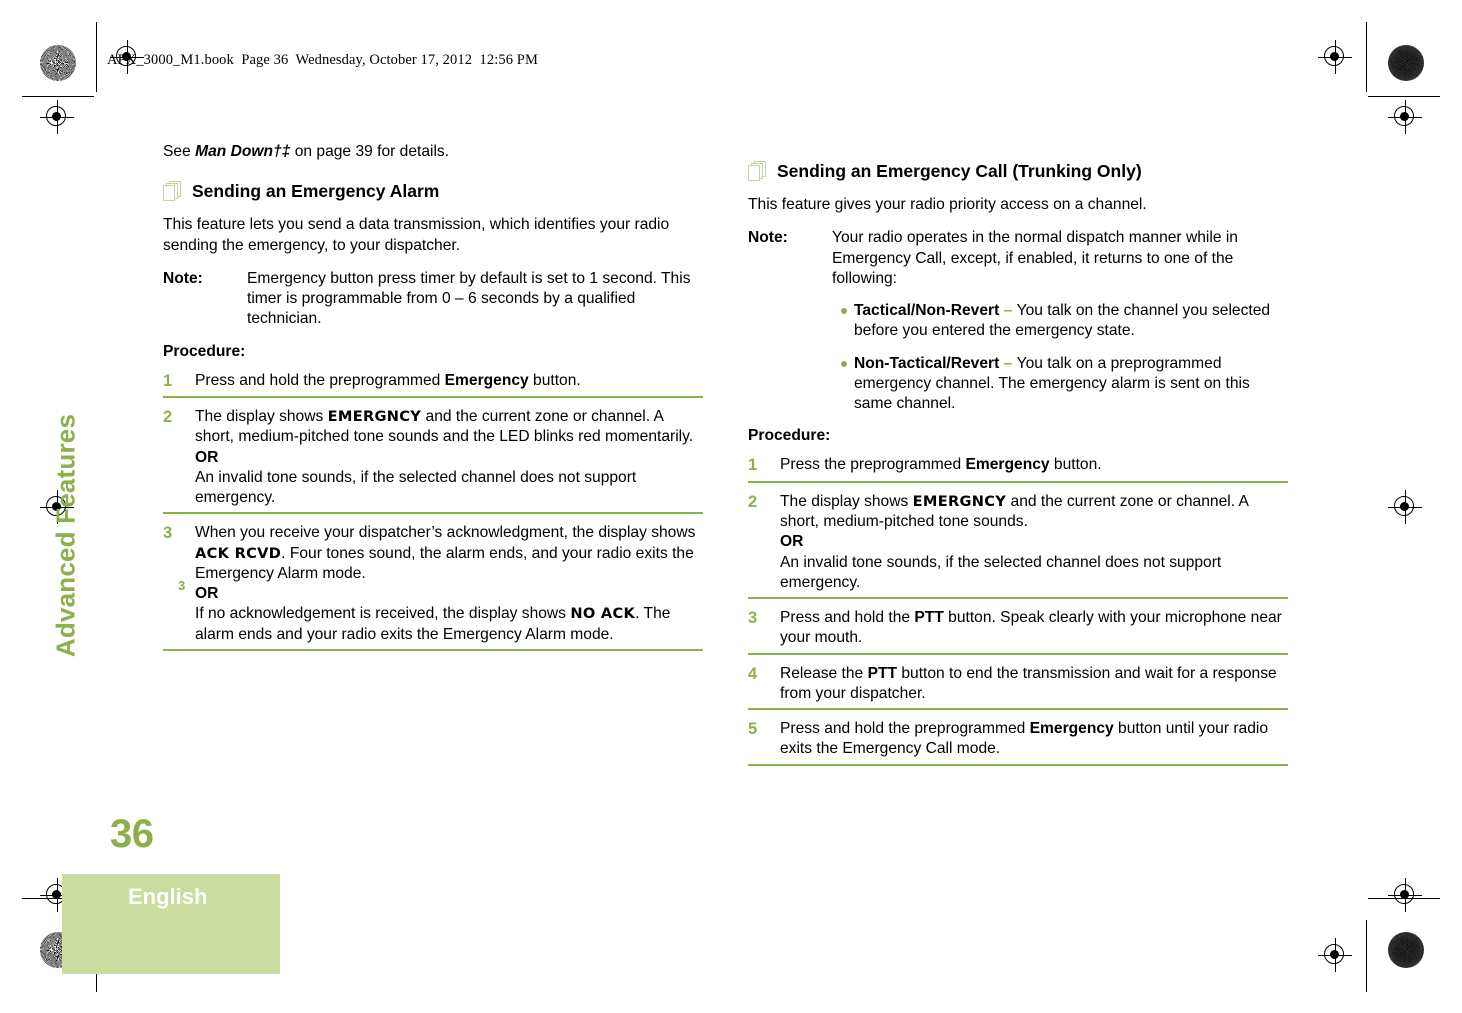 This screenshot has height=1013, width=1462. Describe the element at coordinates (753, 729) in the screenshot. I see `step-number: 5` at that location.